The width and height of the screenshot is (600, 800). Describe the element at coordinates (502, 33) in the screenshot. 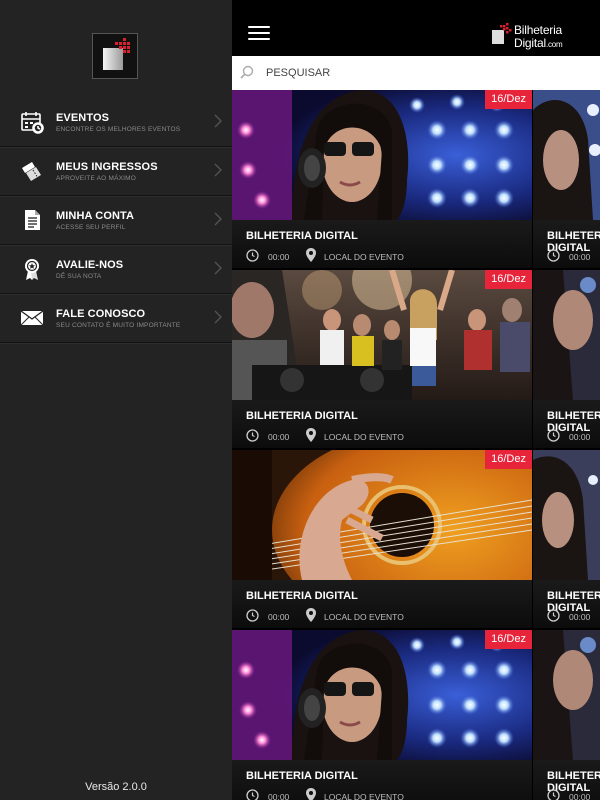

I see `brand-mark-icon` at that location.